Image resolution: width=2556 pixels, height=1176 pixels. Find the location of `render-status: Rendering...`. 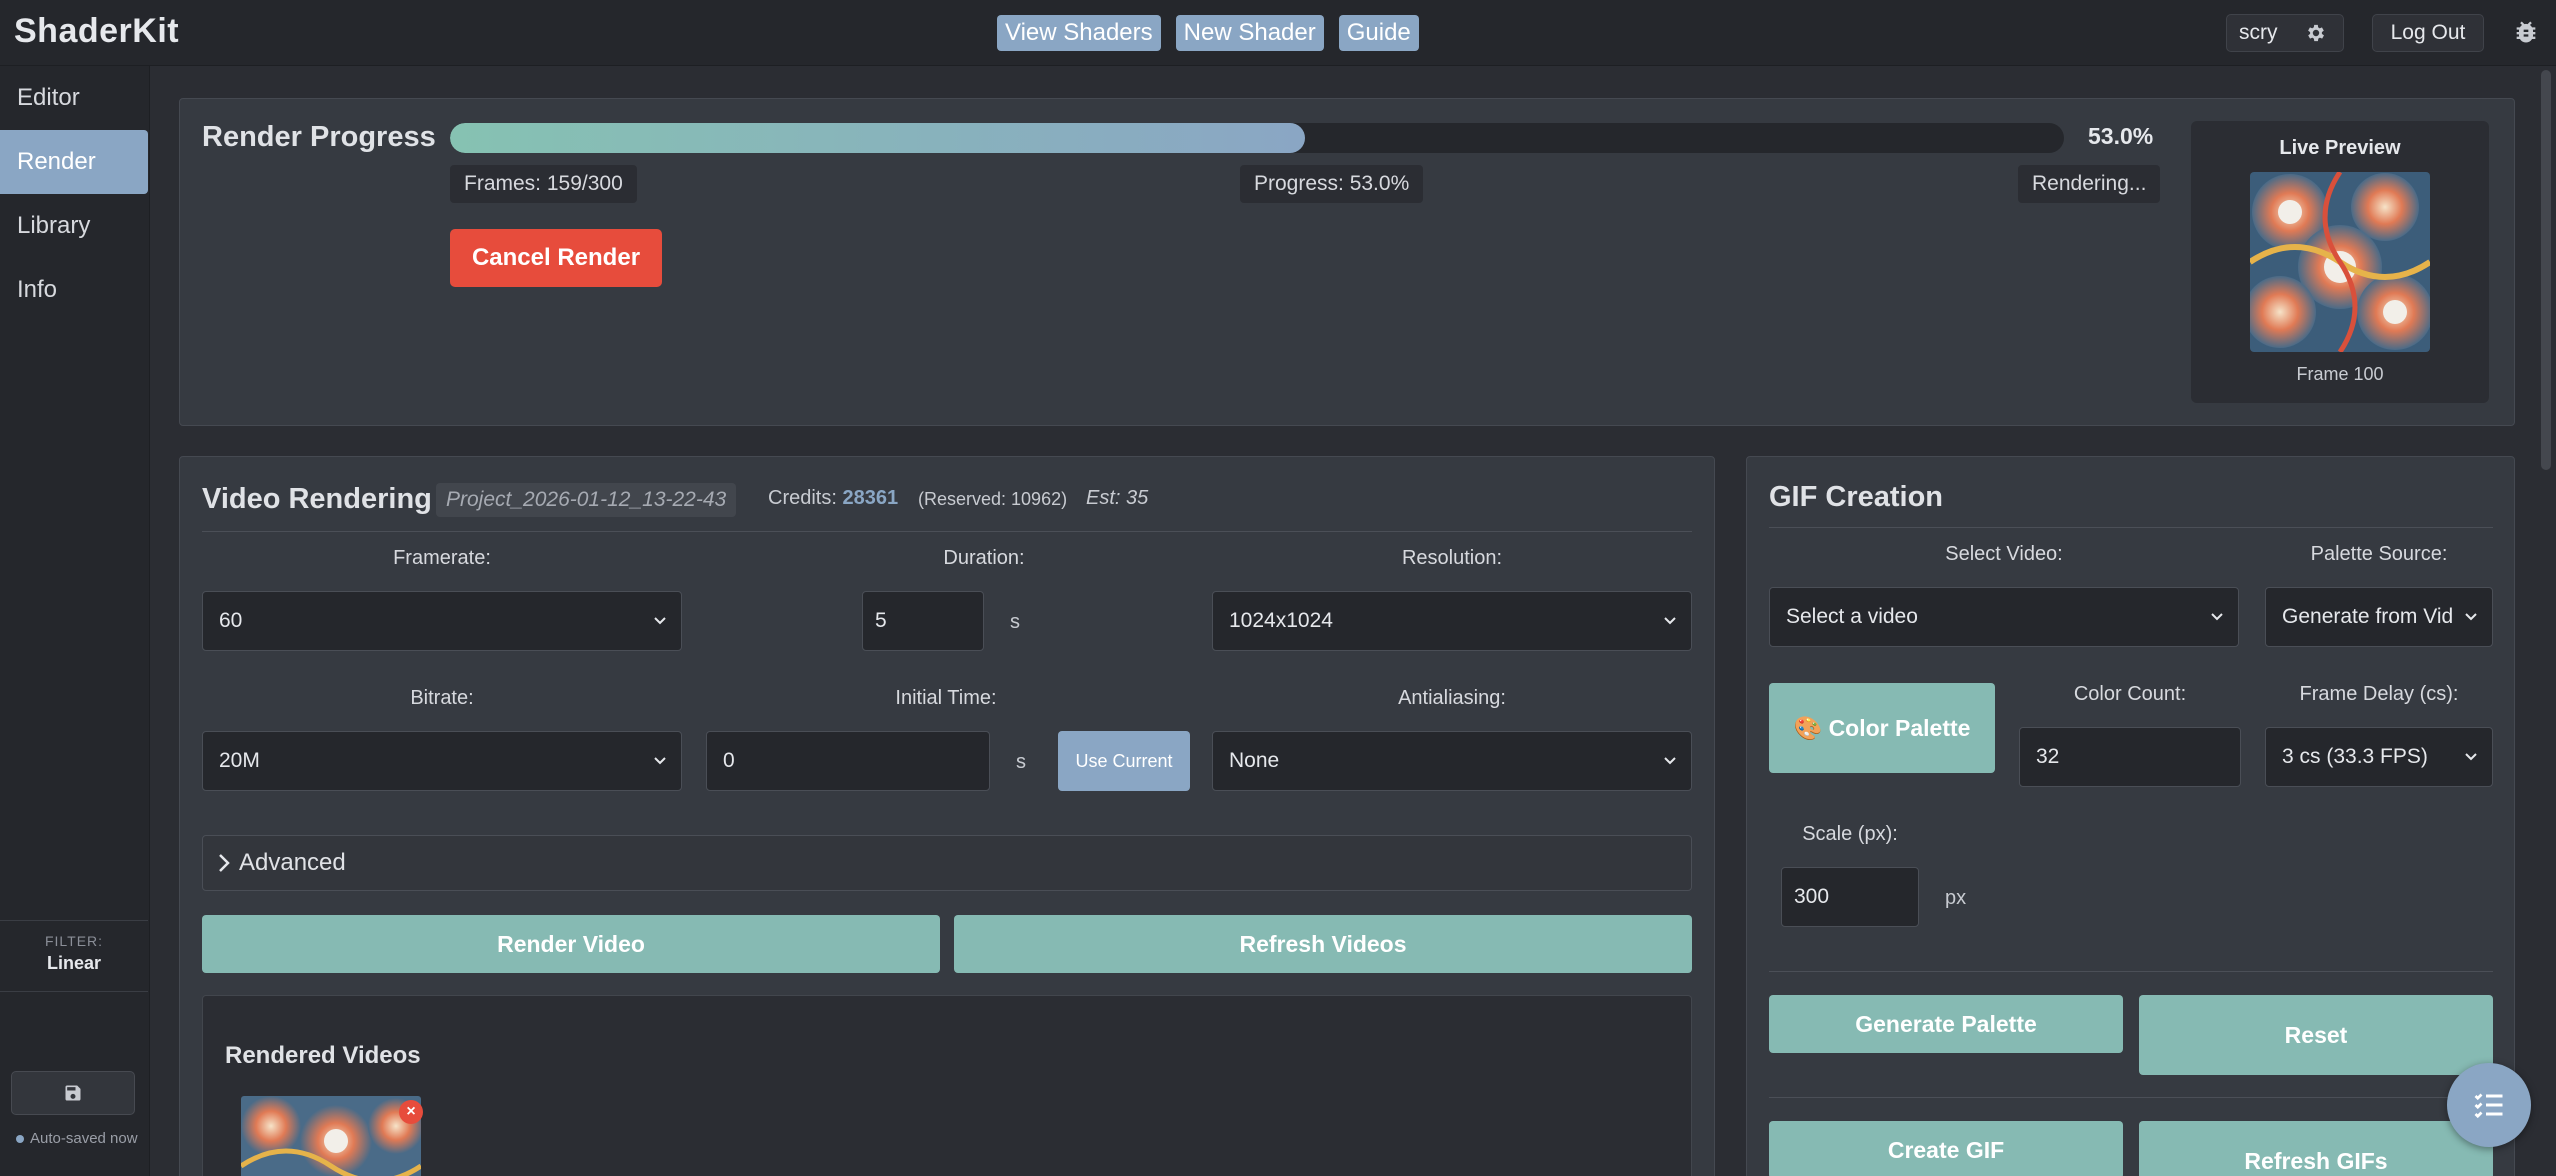

render-status: Rendering... is located at coordinates (2089, 184).